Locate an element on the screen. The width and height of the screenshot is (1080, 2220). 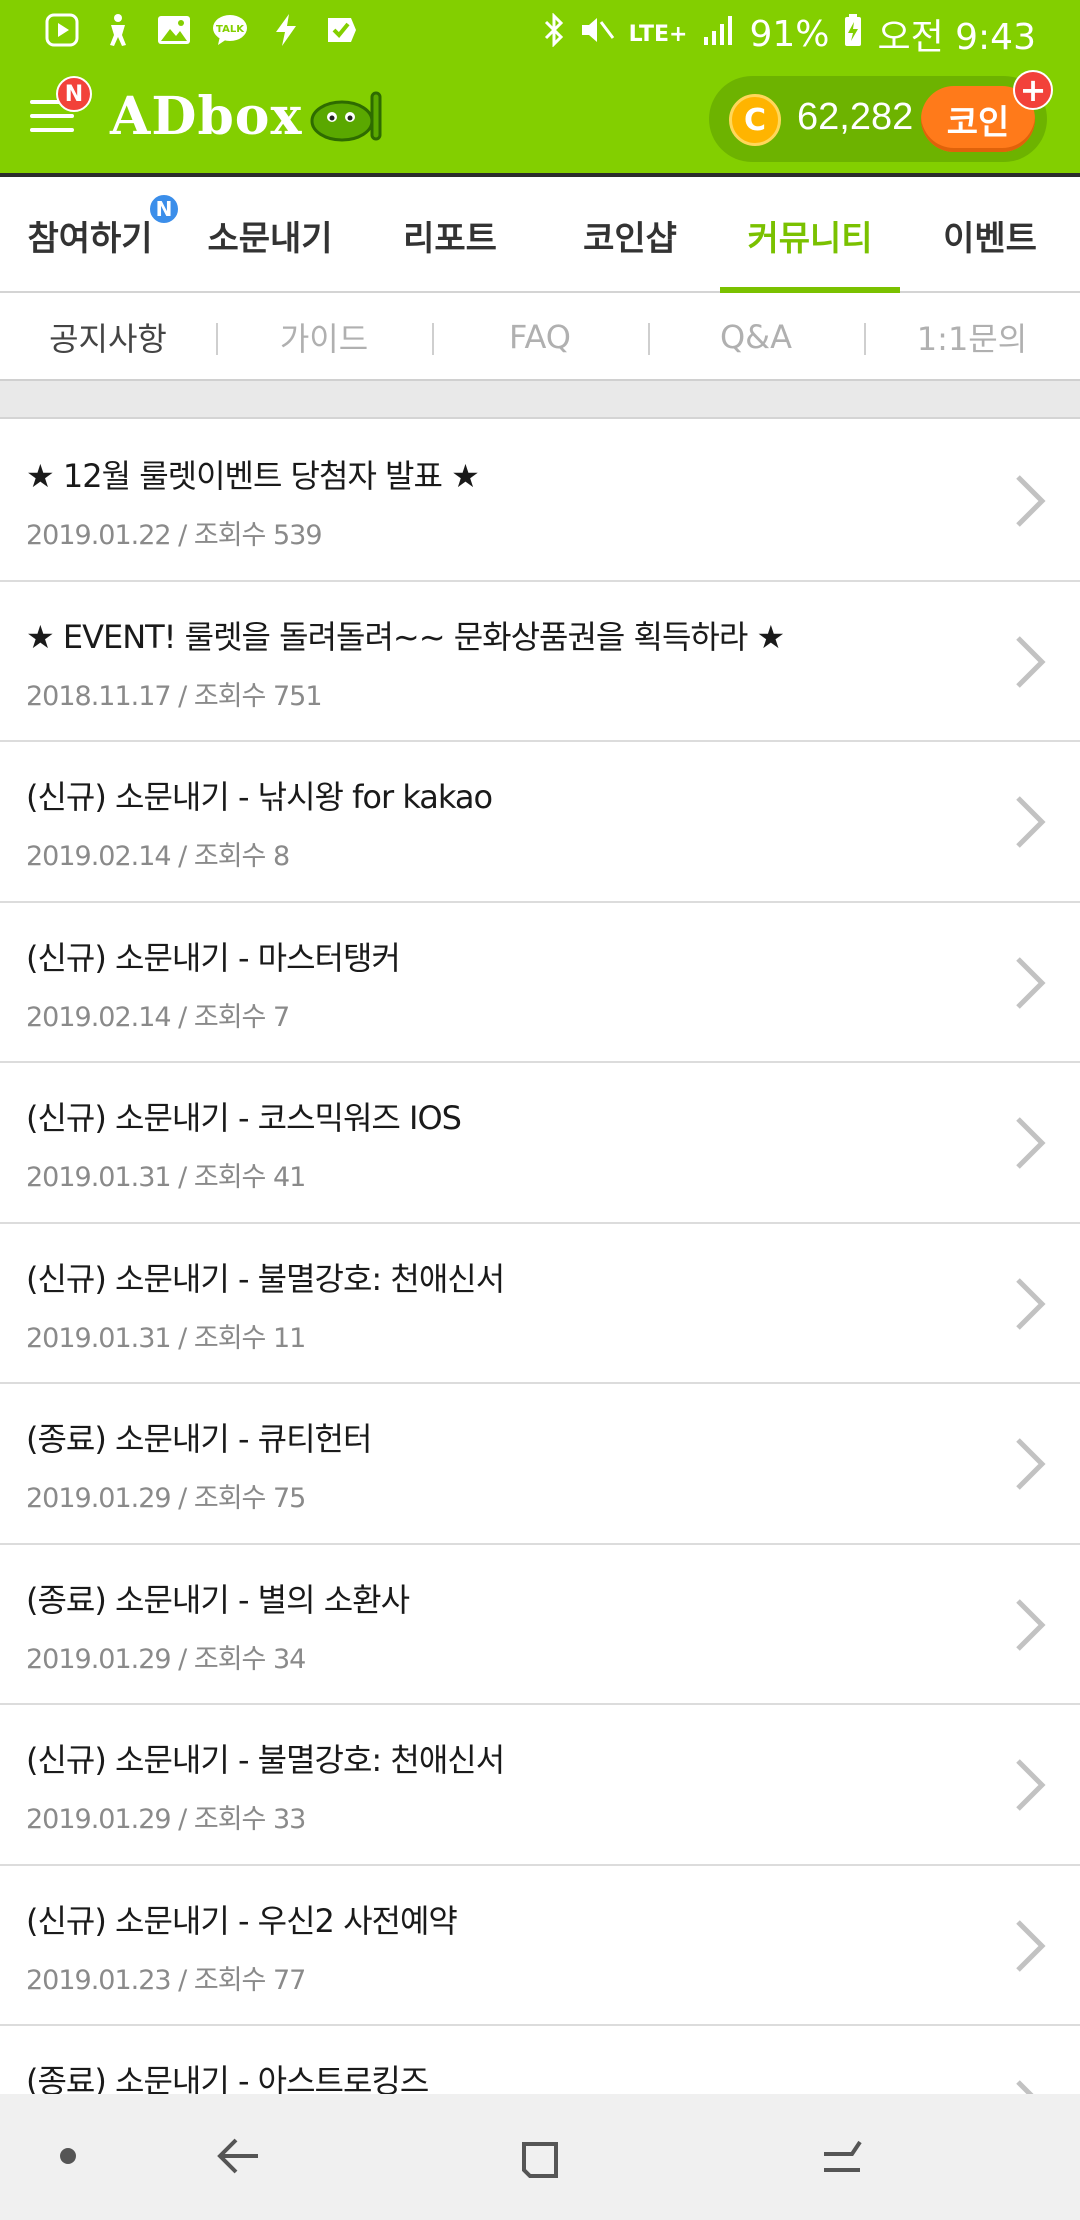
tab-report: 리포트 is located at coordinates (450, 235).